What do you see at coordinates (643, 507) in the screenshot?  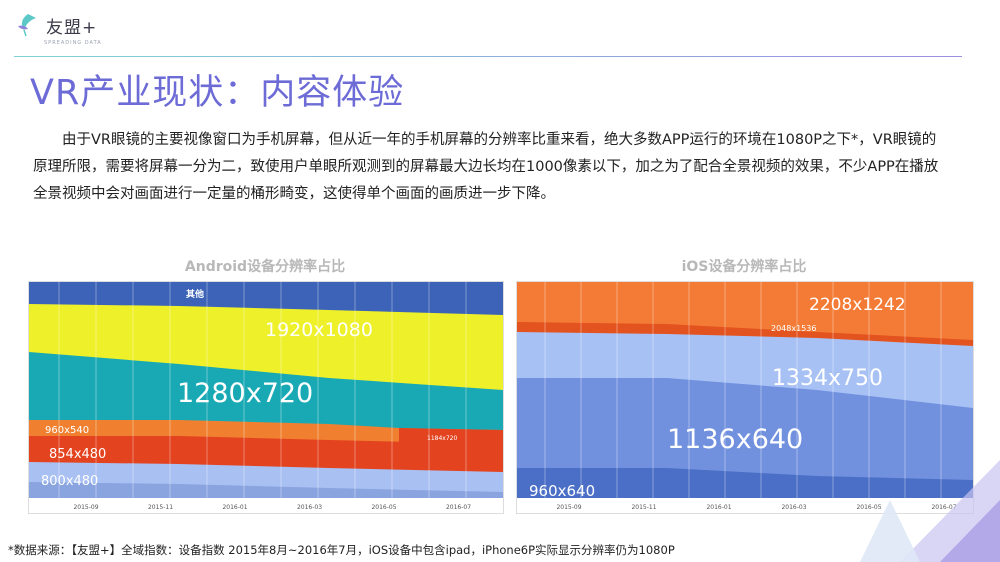 I see `ios-x-tick-label: 2015-11` at bounding box center [643, 507].